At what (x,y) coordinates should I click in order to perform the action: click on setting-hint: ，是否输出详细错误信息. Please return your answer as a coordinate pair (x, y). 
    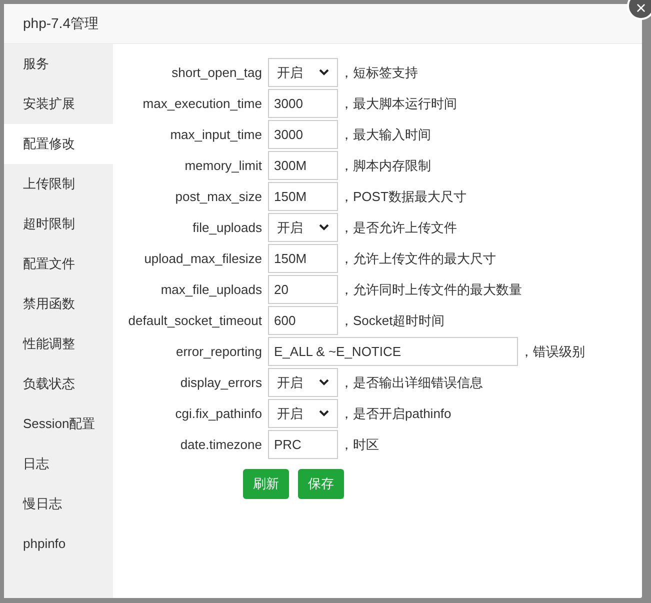
    Looking at the image, I should click on (411, 383).